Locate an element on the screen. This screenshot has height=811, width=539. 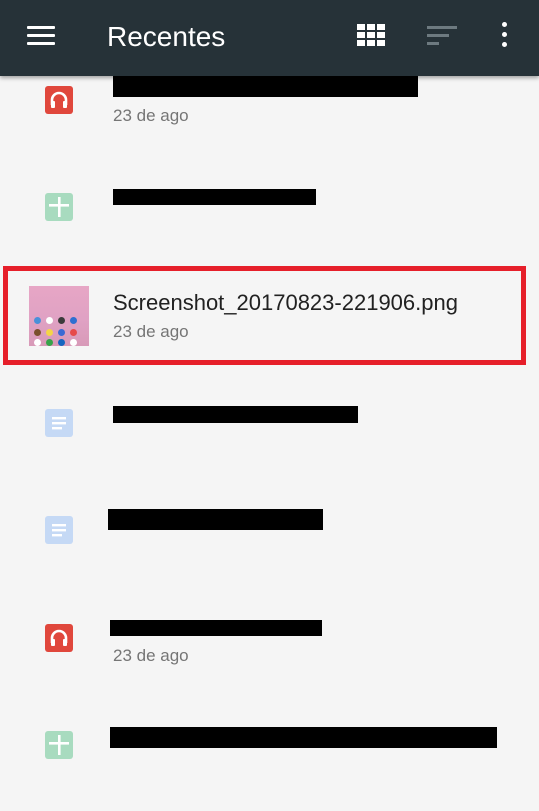
page-title: Recentes is located at coordinates (166, 36).